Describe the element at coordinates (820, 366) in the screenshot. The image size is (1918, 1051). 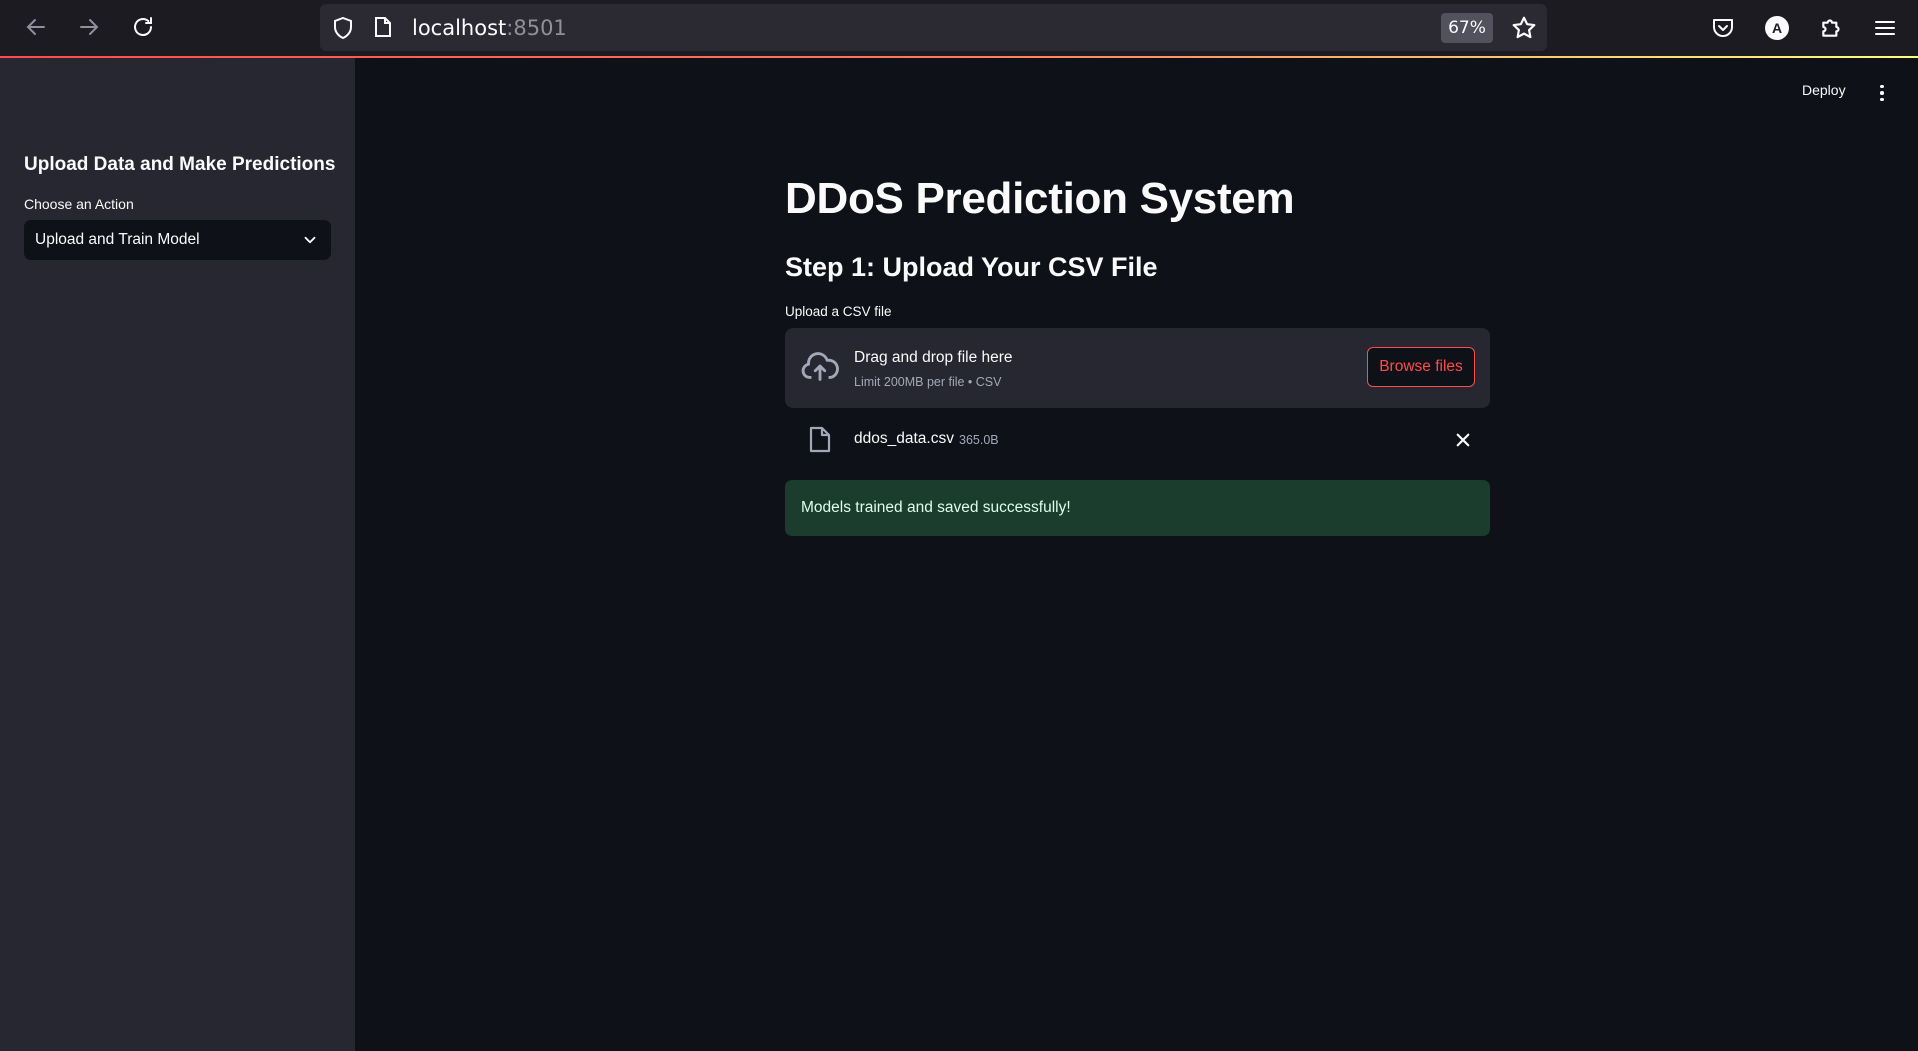
I see `cloud-upload-icon` at that location.